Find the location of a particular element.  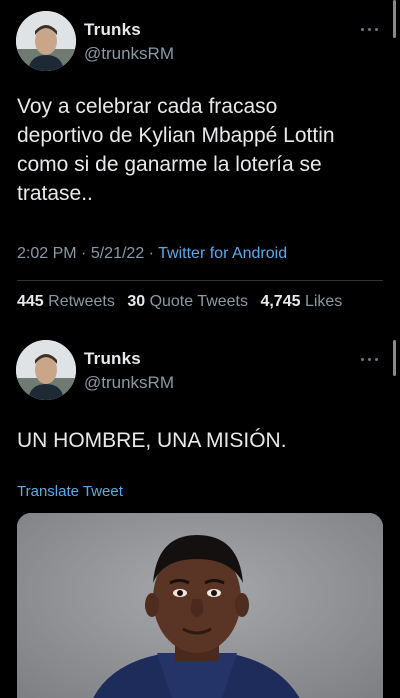

tweet-source-link: Twitter for Android is located at coordinates (222, 253).